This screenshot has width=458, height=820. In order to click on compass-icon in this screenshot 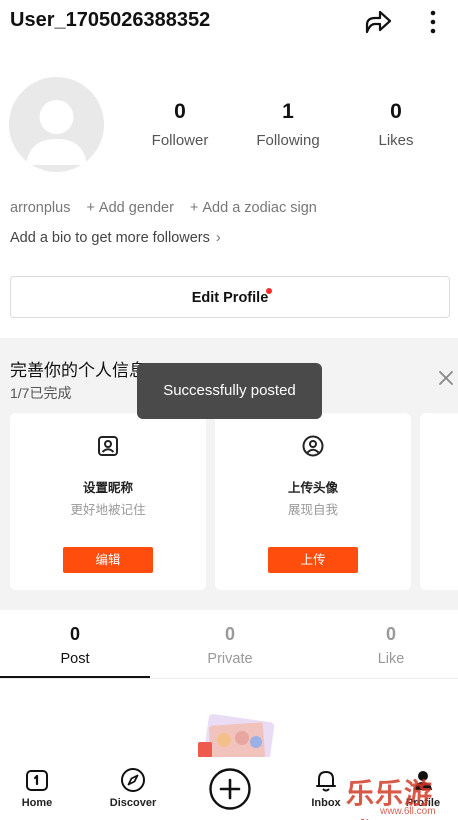, I will do `click(133, 780)`.